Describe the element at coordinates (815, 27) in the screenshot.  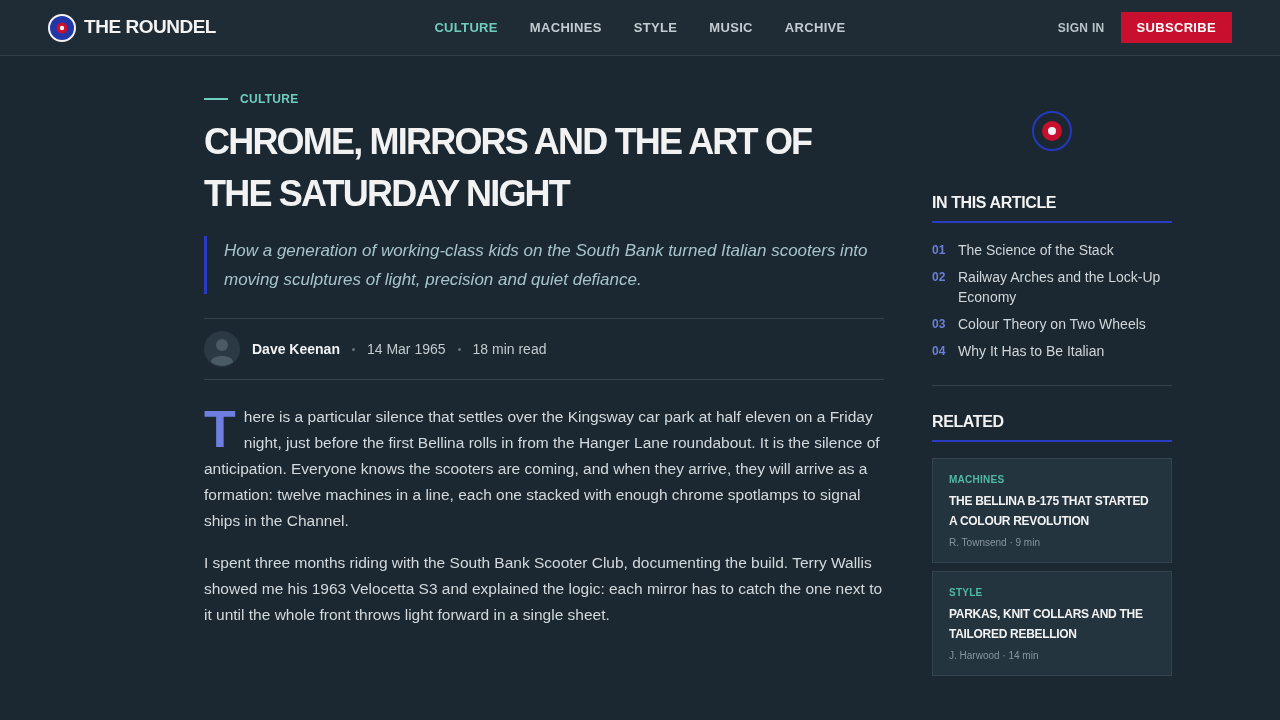
I see `nav-link: ARCHIVE` at that location.